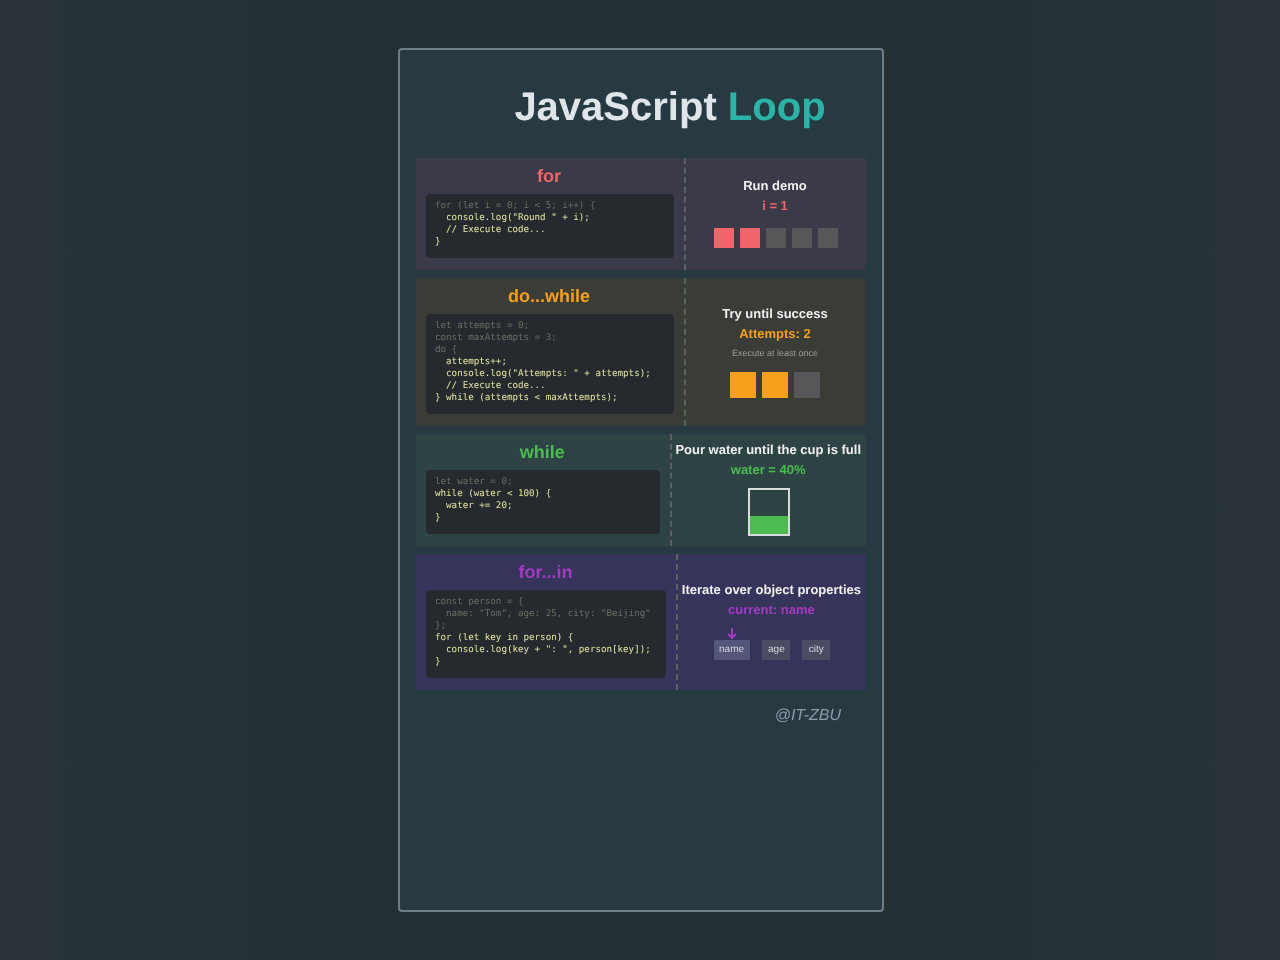  I want to click on loop-heading: while, so click(542, 452).